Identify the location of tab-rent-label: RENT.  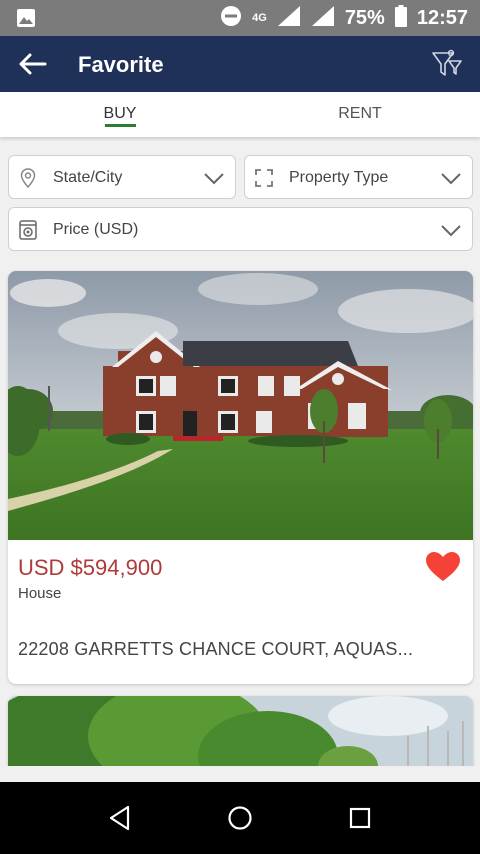
(360, 113).